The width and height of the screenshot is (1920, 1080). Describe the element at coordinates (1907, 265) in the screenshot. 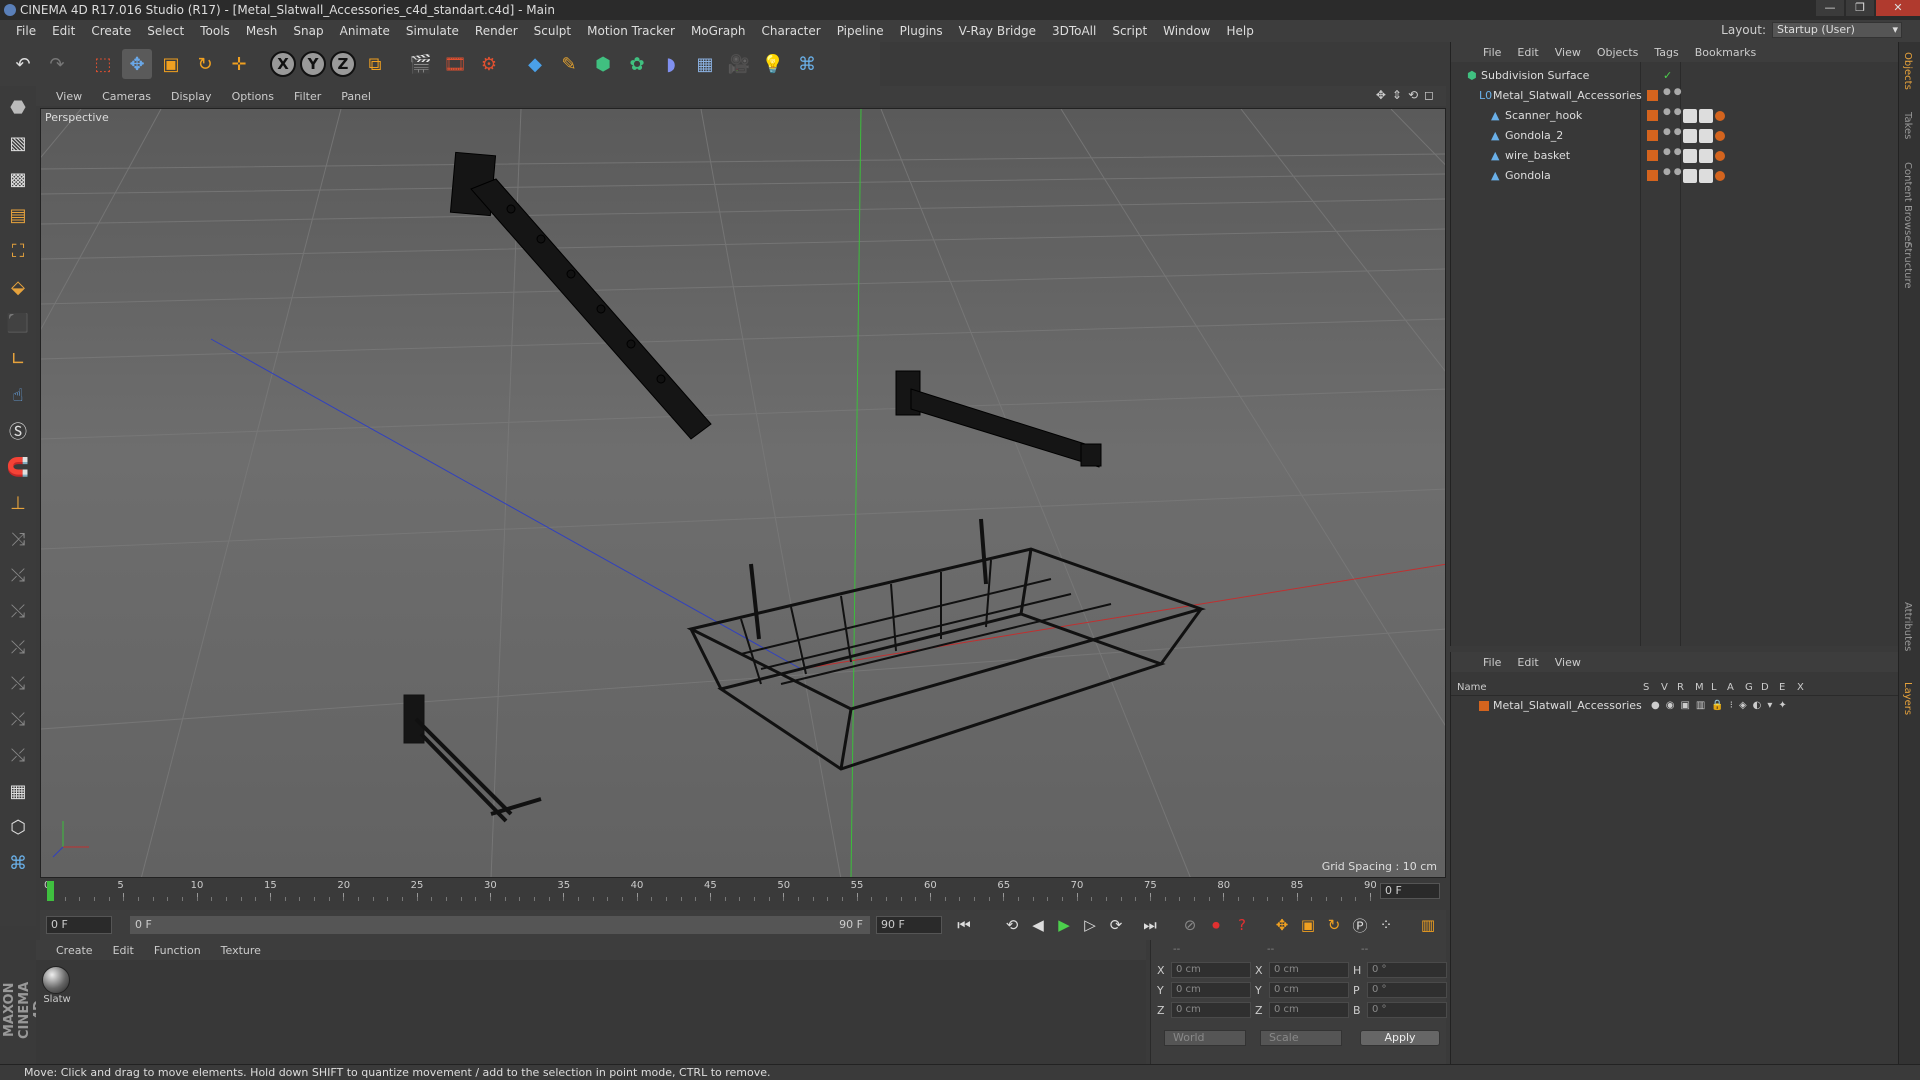

I see `side-tab-structure: Structure` at that location.